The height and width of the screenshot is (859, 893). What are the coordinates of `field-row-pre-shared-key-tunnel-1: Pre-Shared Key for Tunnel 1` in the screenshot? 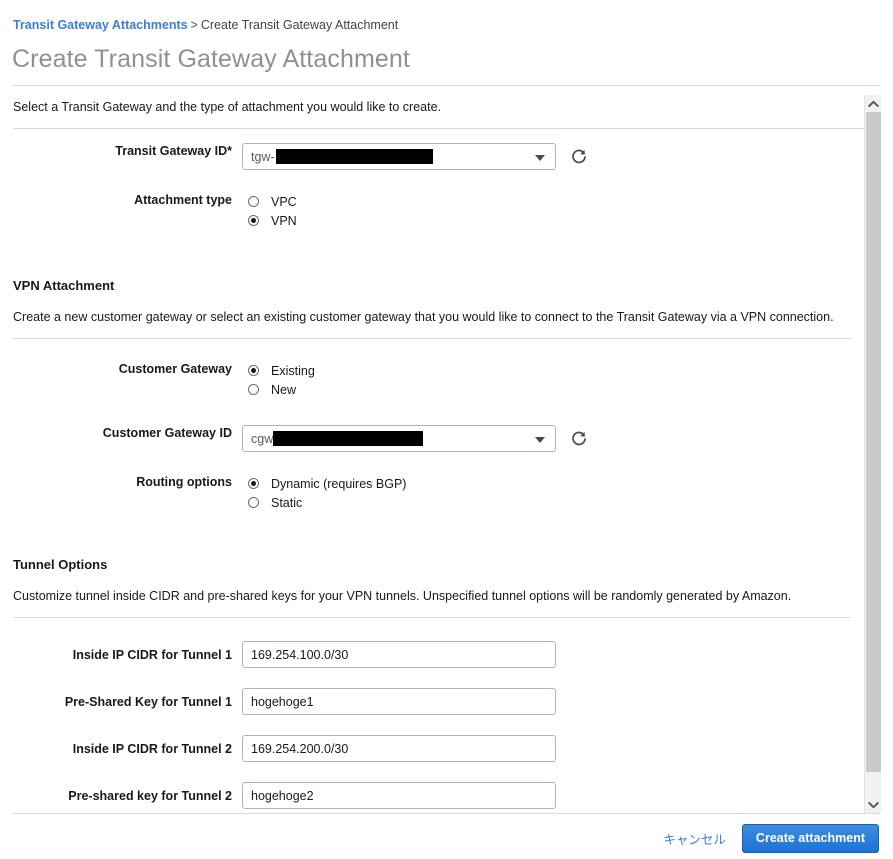 It's located at (432, 701).